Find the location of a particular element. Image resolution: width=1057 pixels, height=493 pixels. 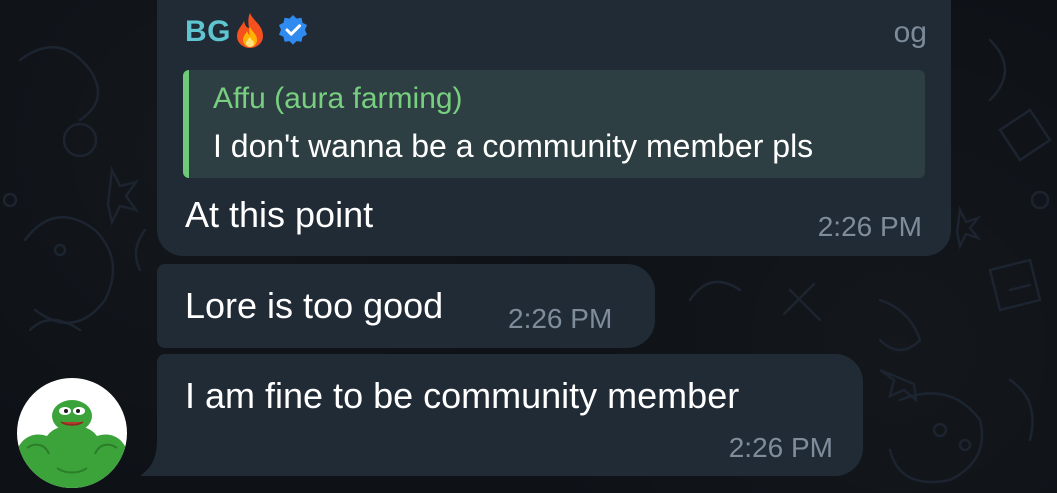

sender-name: BG is located at coordinates (208, 32).